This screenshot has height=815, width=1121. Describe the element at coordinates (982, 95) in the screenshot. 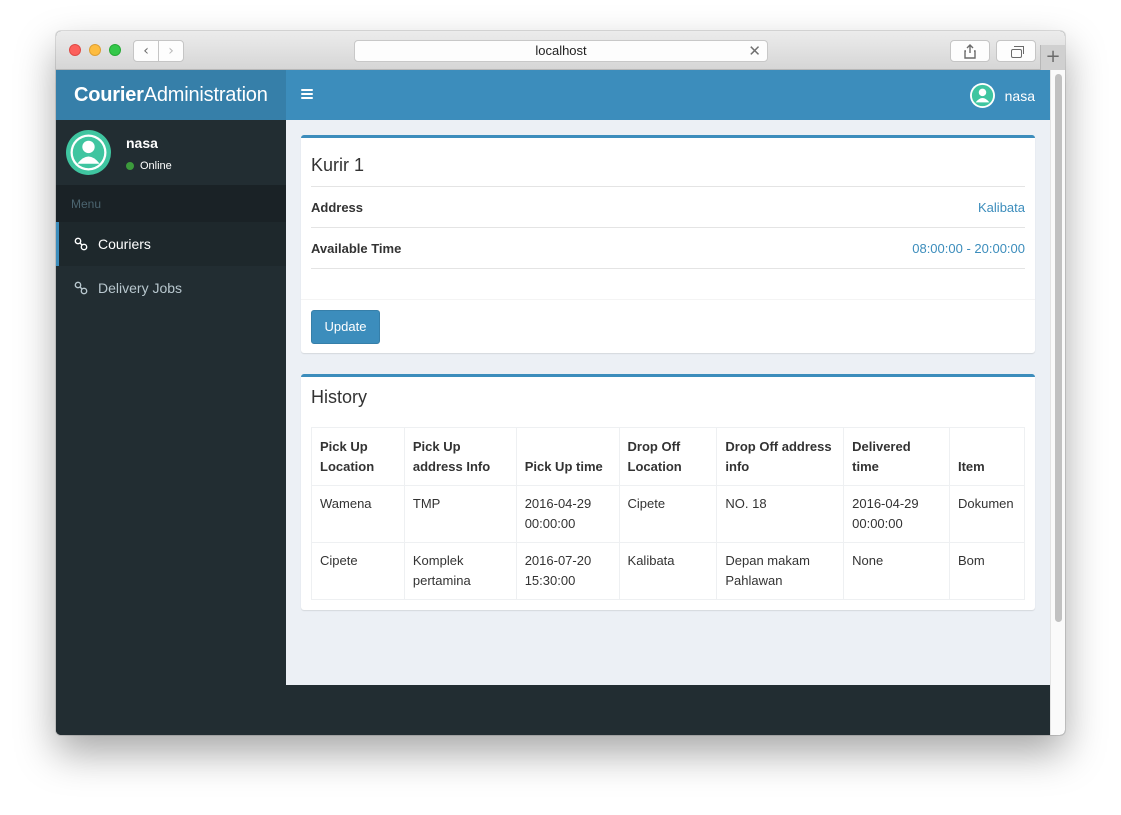

I see `user-avatar-icon` at that location.